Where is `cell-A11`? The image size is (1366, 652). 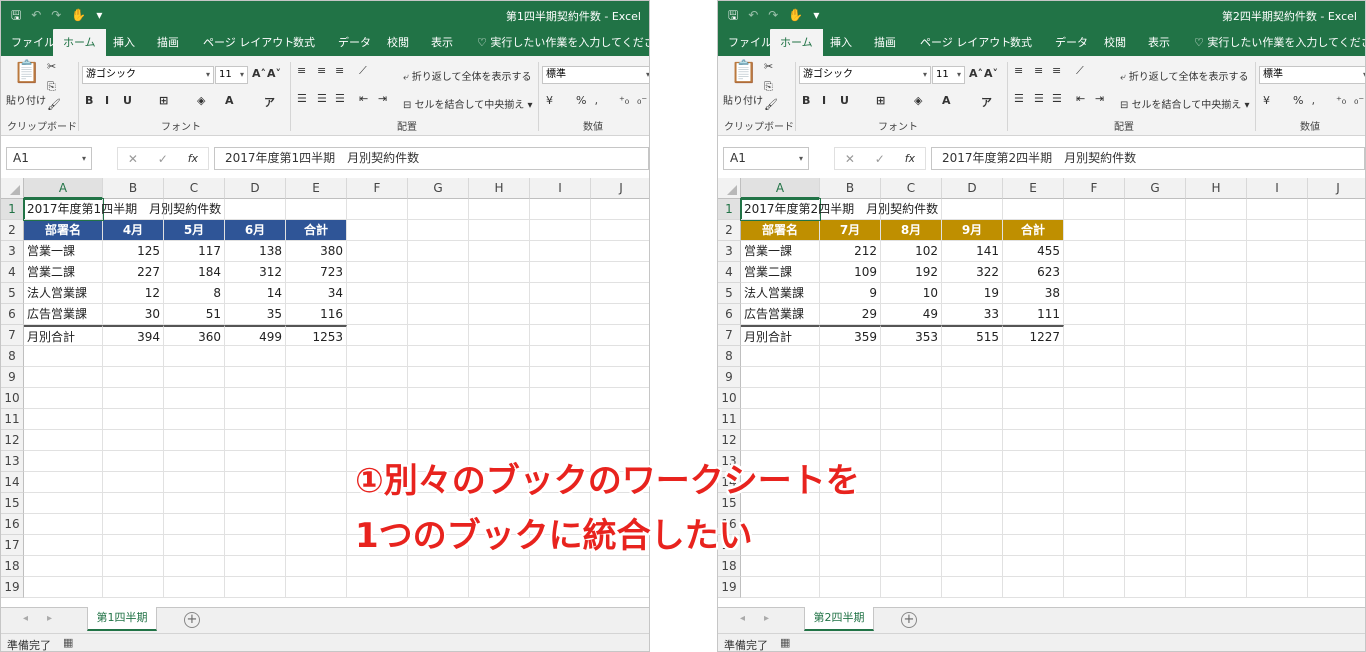 cell-A11 is located at coordinates (63, 419).